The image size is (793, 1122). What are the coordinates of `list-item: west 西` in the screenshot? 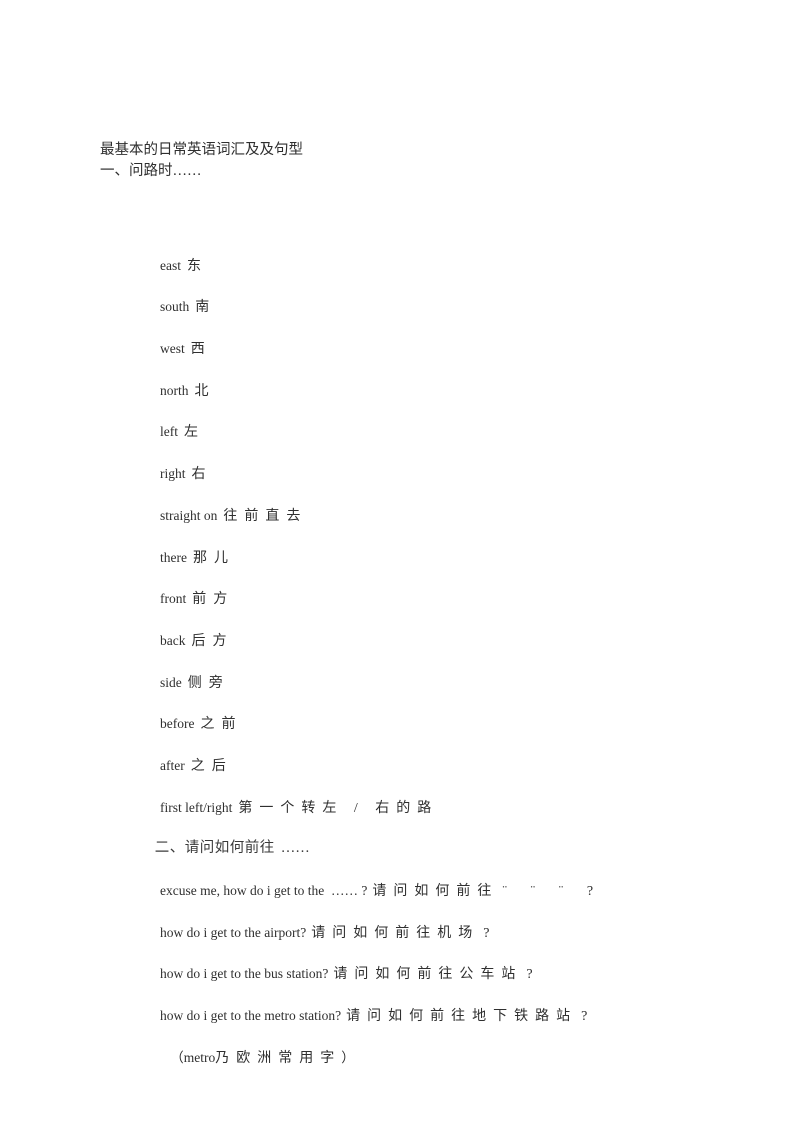 It's located at (463, 321).